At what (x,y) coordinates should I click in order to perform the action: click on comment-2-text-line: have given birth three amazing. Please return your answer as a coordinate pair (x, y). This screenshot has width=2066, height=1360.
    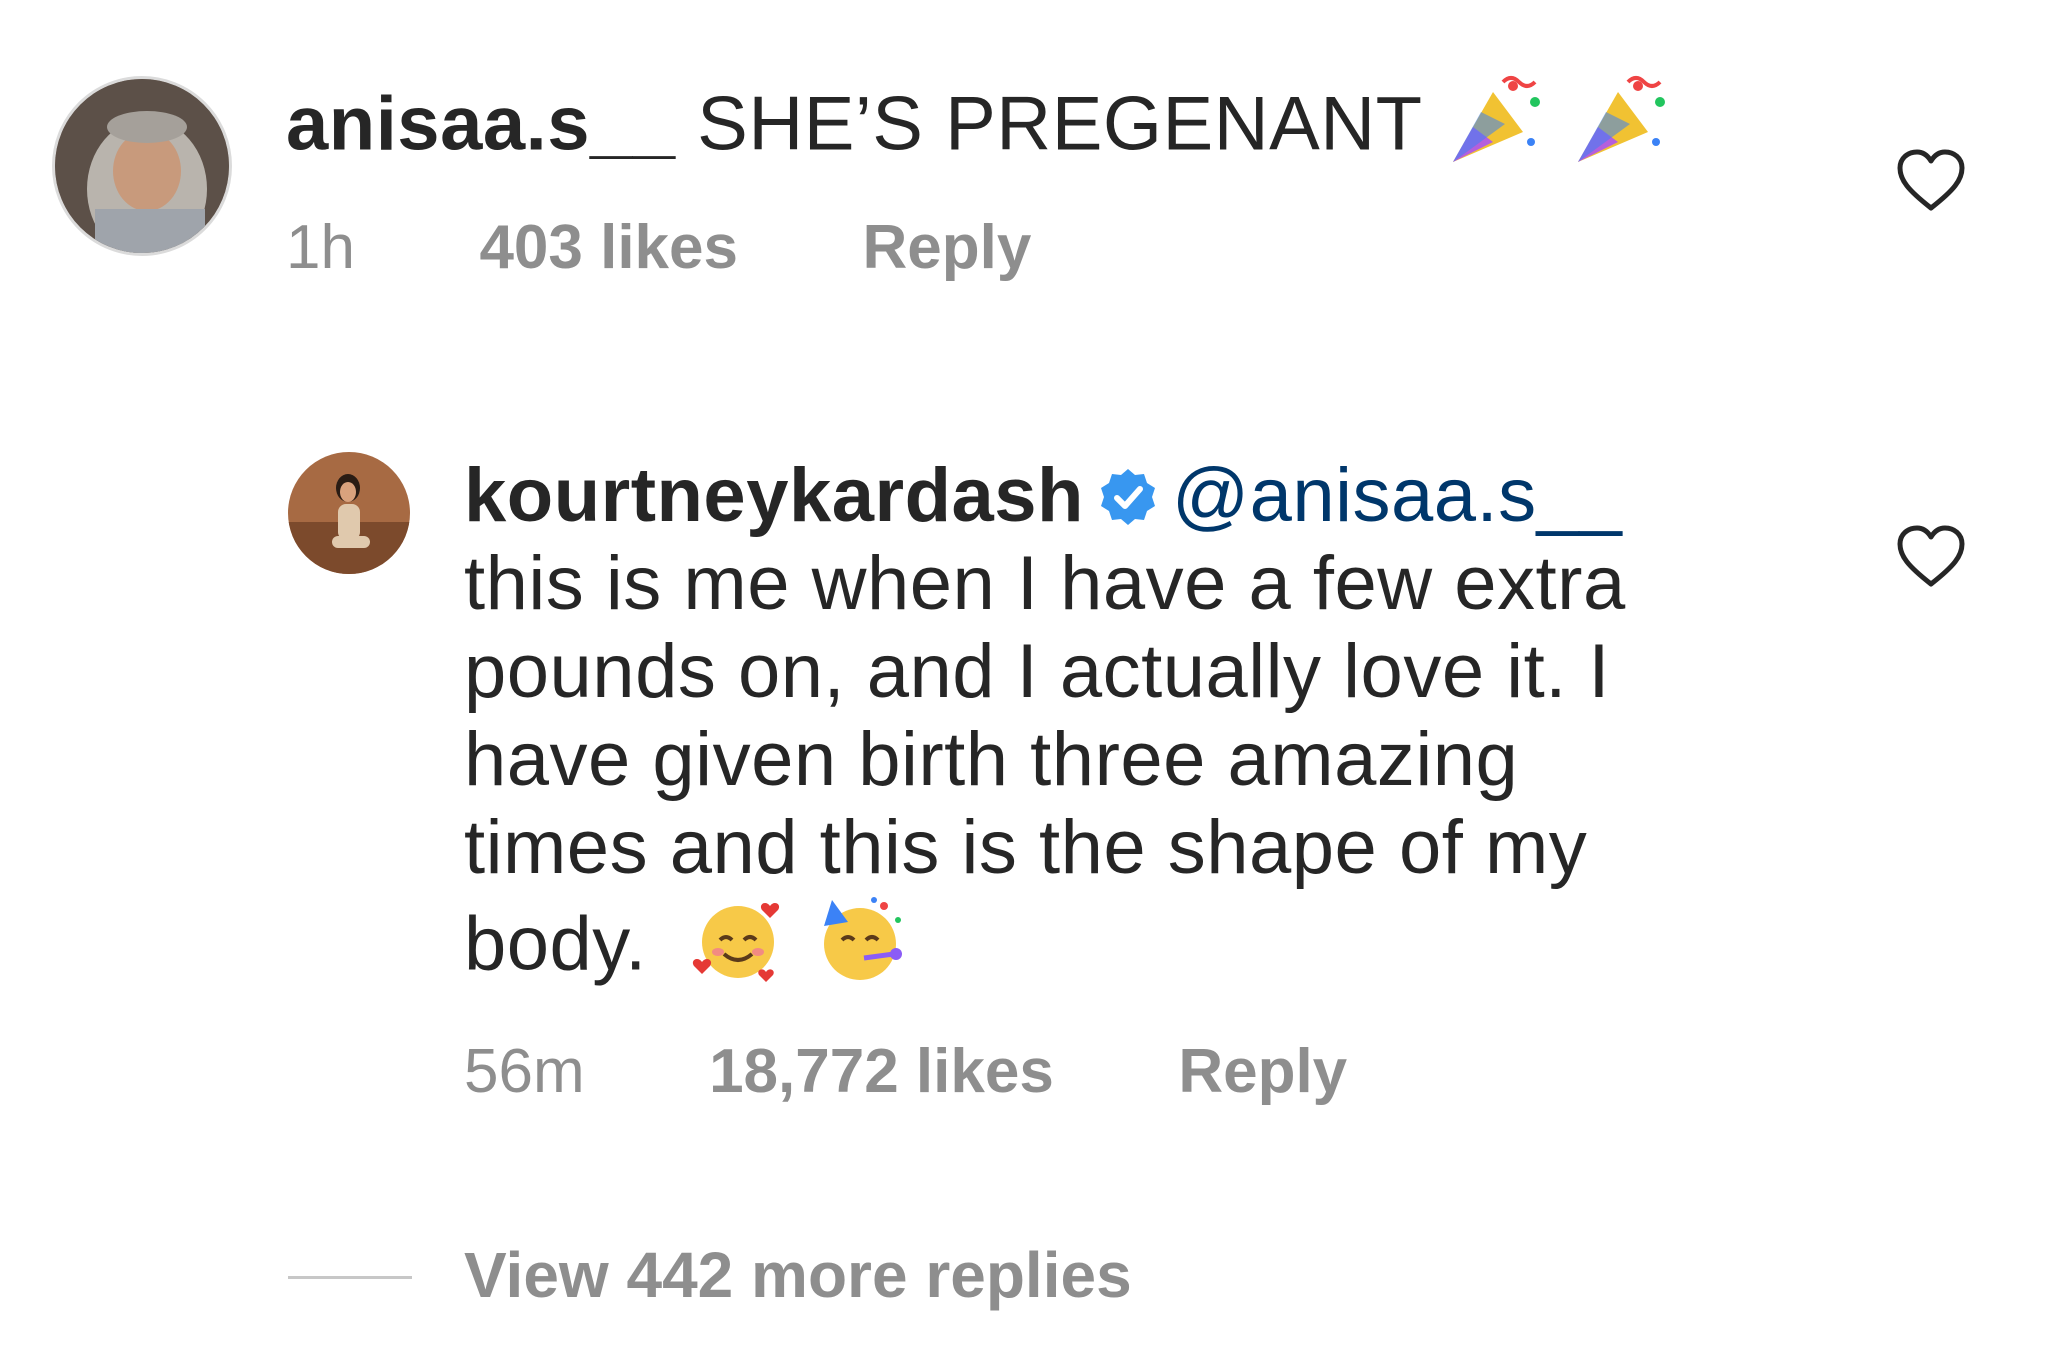
    Looking at the image, I should click on (991, 759).